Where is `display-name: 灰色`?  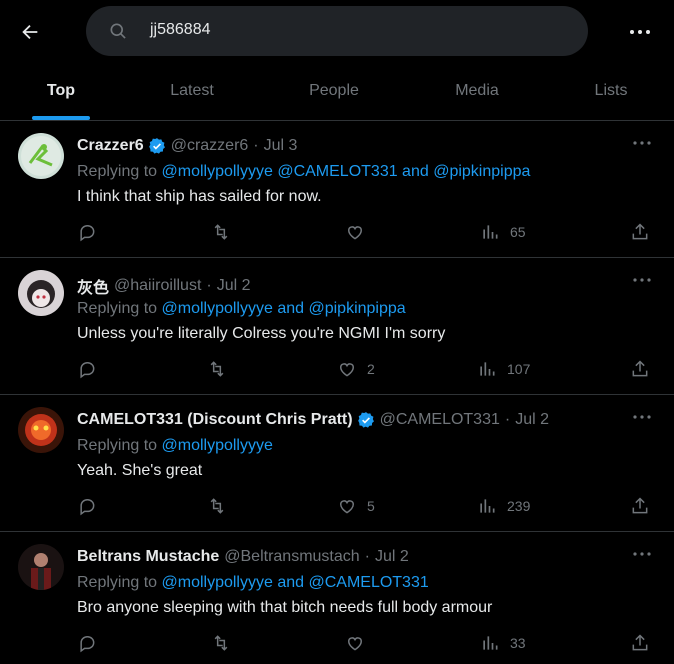 display-name: 灰色 is located at coordinates (93, 286).